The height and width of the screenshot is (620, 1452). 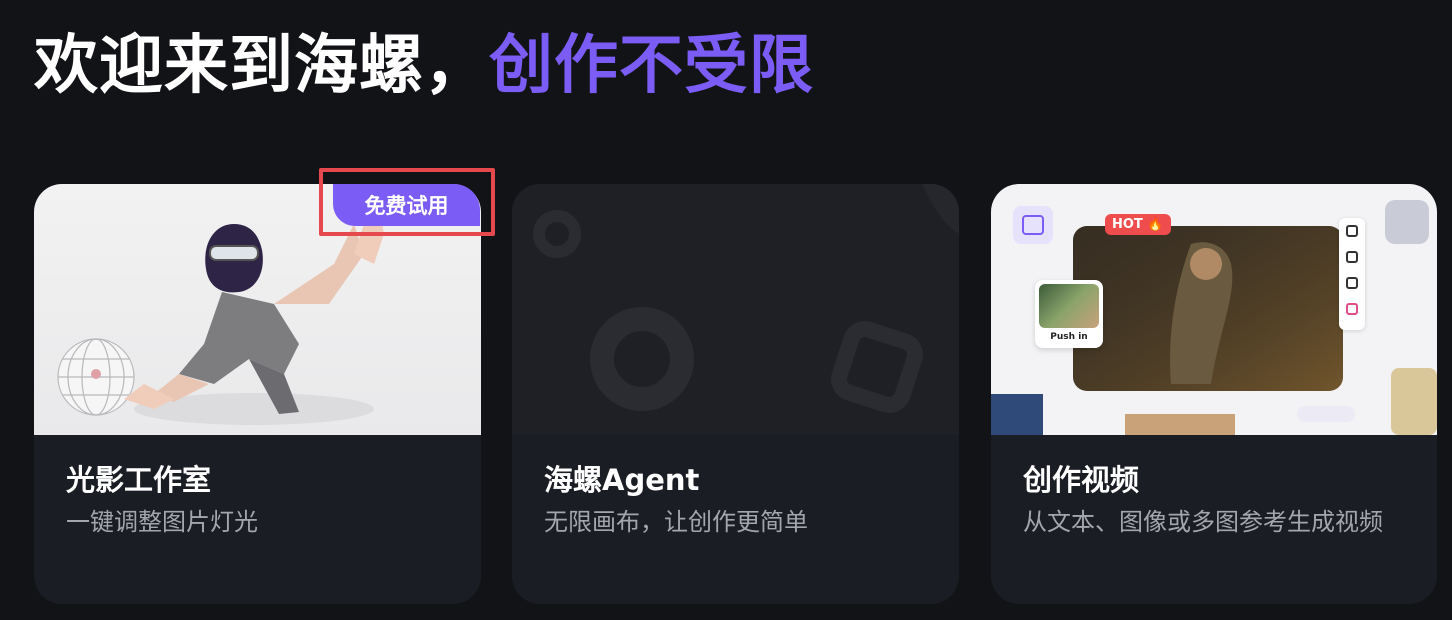 I want to click on page-title-main: 欢迎来到海螺，, so click(x=261, y=66).